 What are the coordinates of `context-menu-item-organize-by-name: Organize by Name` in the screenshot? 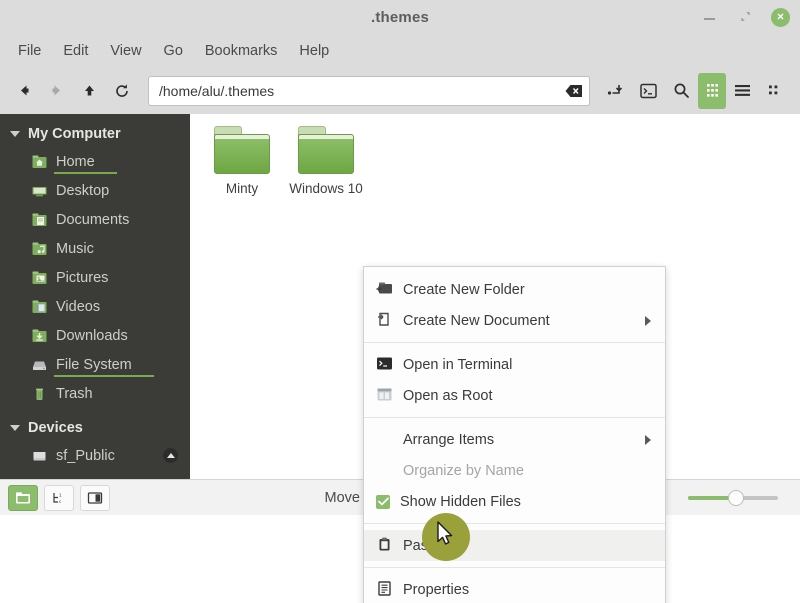 It's located at (514, 470).